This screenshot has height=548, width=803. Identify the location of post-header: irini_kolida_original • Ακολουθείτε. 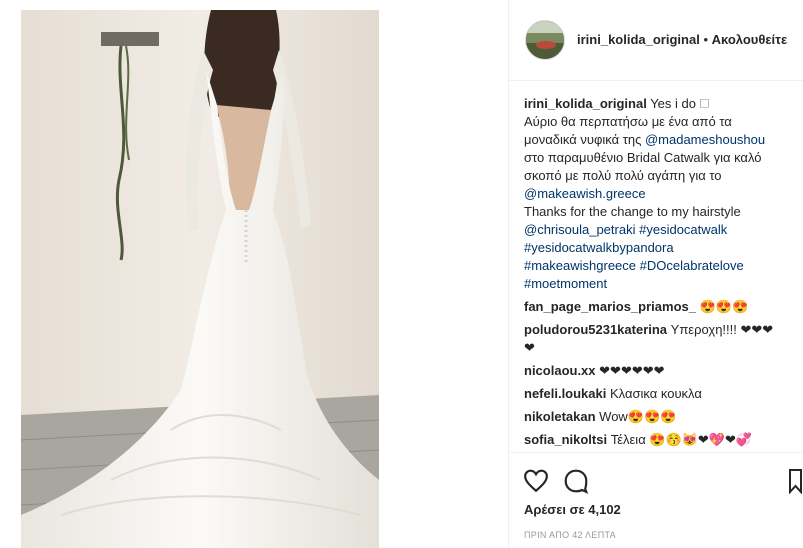
(656, 40).